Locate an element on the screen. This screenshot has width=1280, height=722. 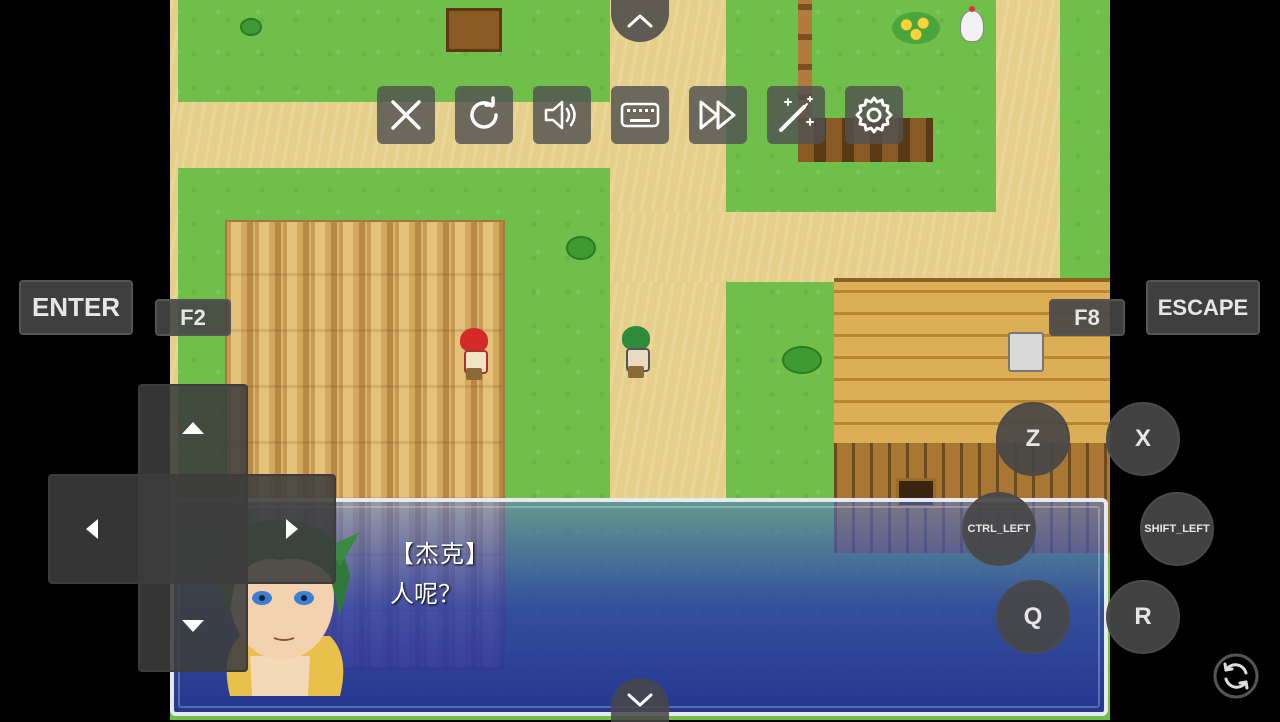
barn-chimney is located at coordinates (1026, 352).